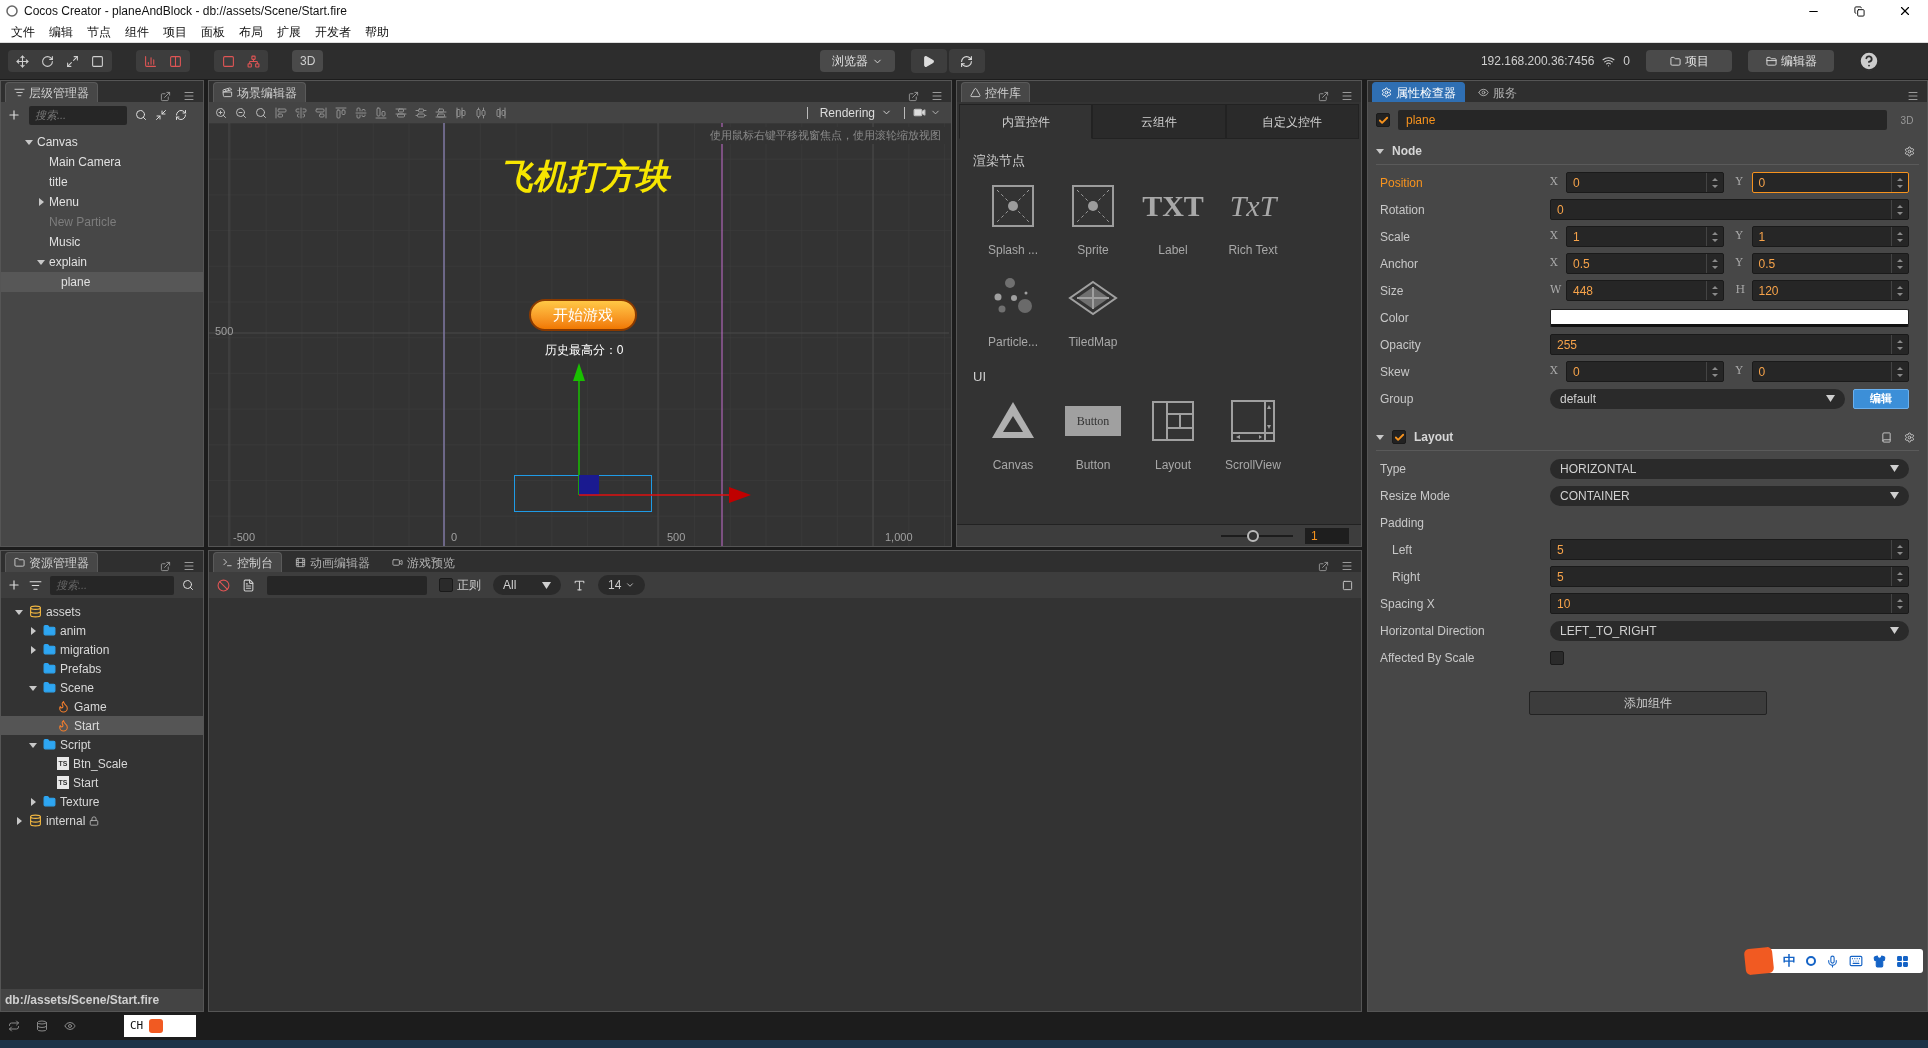 This screenshot has width=1928, height=1048. Describe the element at coordinates (1173, 220) in the screenshot. I see `control-item: TXT Label` at that location.